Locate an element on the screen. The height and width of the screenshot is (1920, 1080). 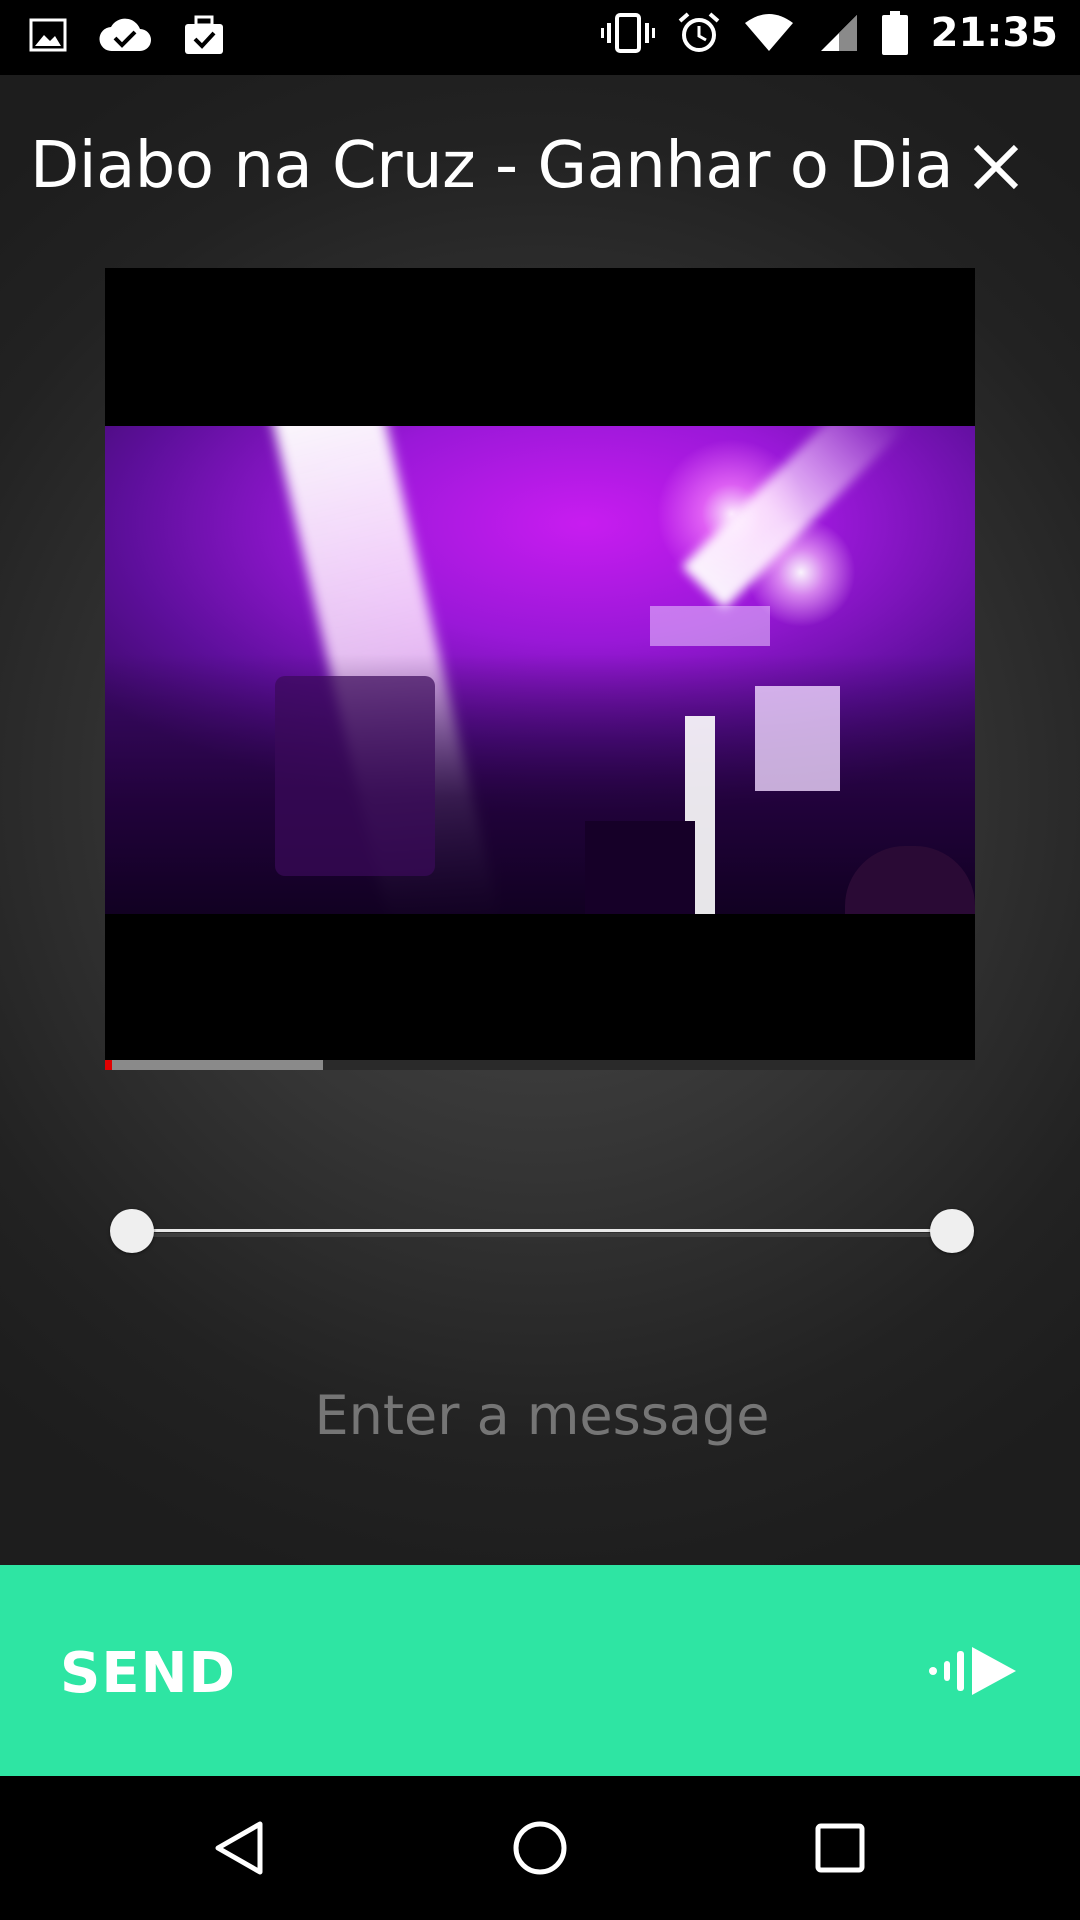
trim-start-handle is located at coordinates (132, 1231).